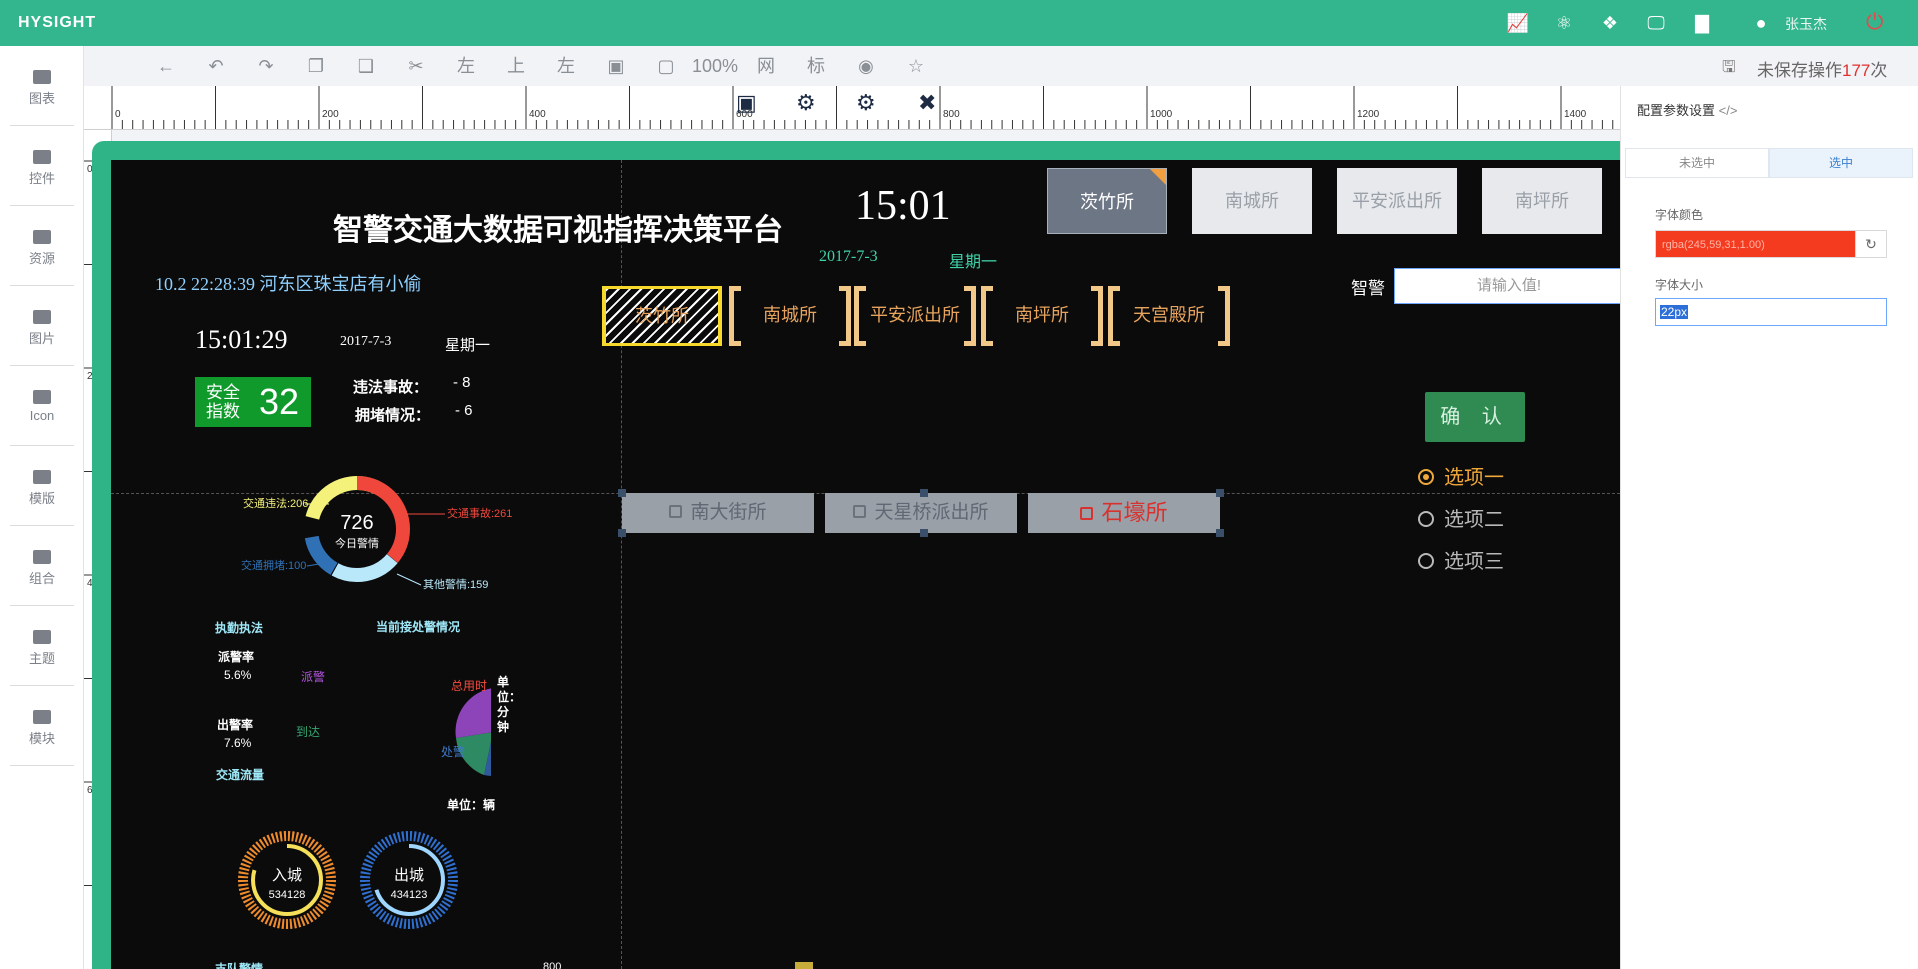 The width and height of the screenshot is (1918, 969). Describe the element at coordinates (42, 415) in the screenshot. I see `sidebar-item-label: Icon` at that location.